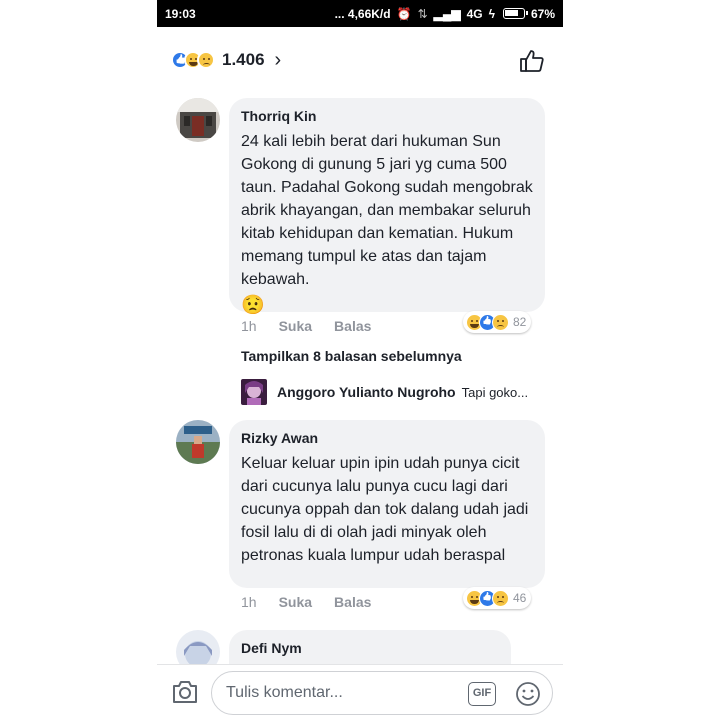  Describe the element at coordinates (278, 60) in the screenshot. I see `chevron-right-icon: ›` at that location.